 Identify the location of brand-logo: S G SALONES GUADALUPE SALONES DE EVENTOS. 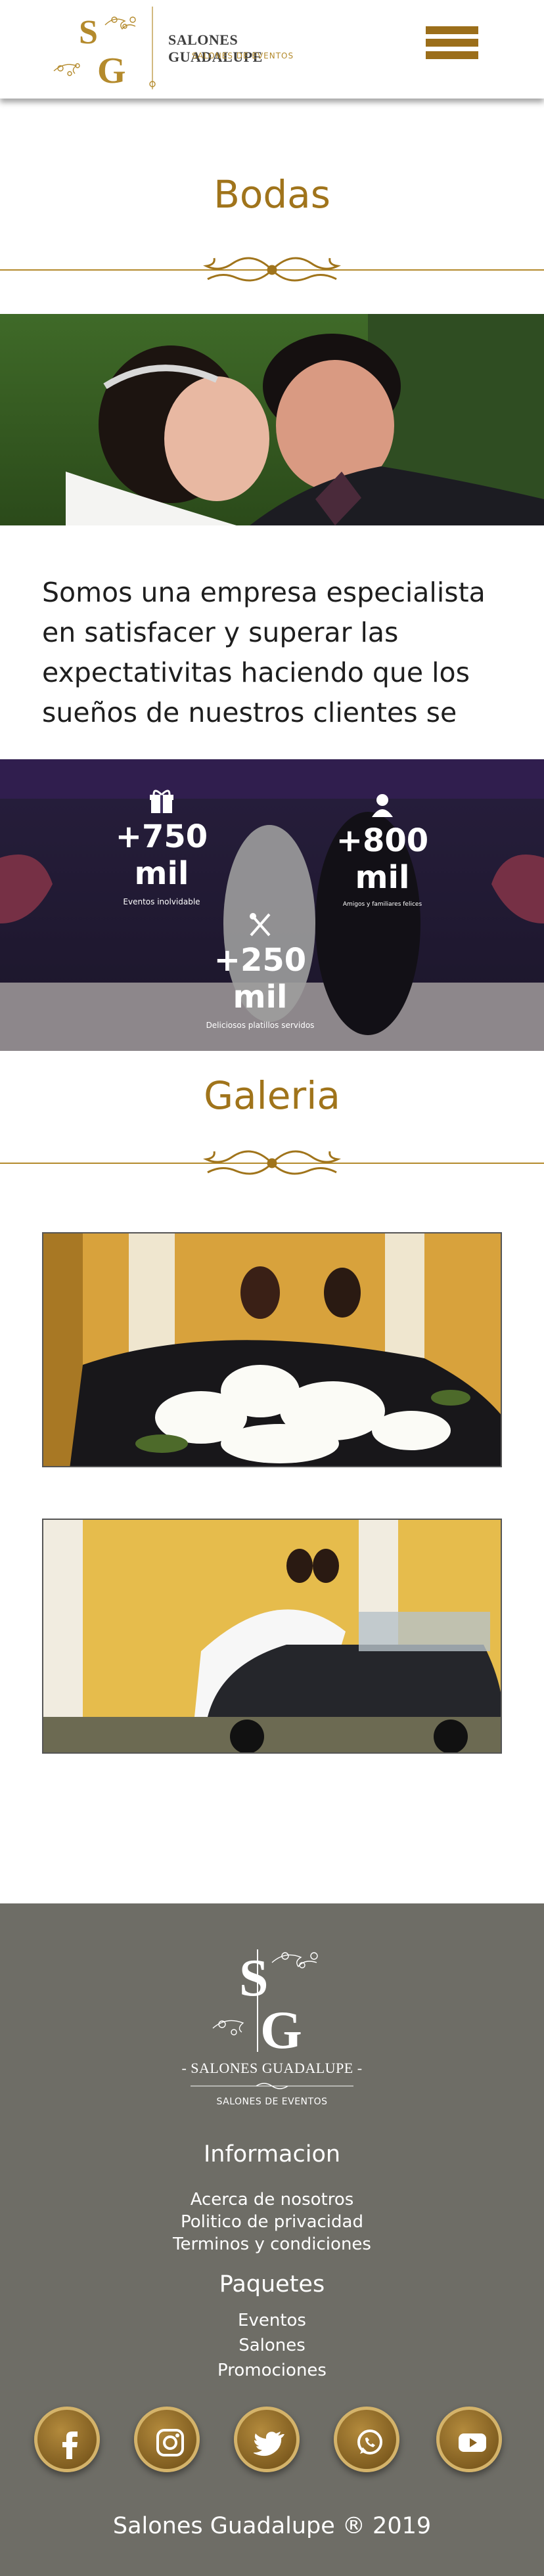
(189, 48).